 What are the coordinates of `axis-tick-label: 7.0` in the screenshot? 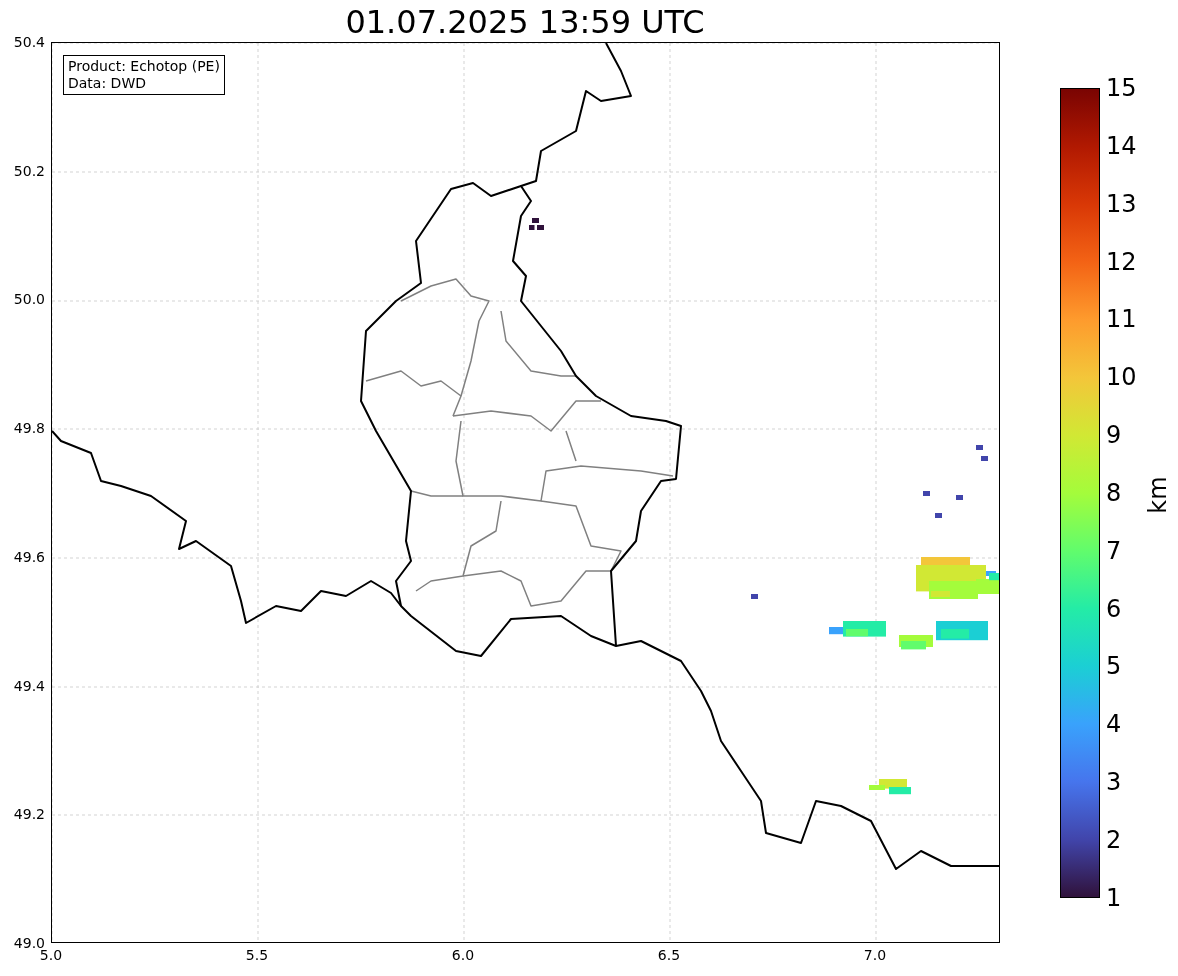 It's located at (875, 955).